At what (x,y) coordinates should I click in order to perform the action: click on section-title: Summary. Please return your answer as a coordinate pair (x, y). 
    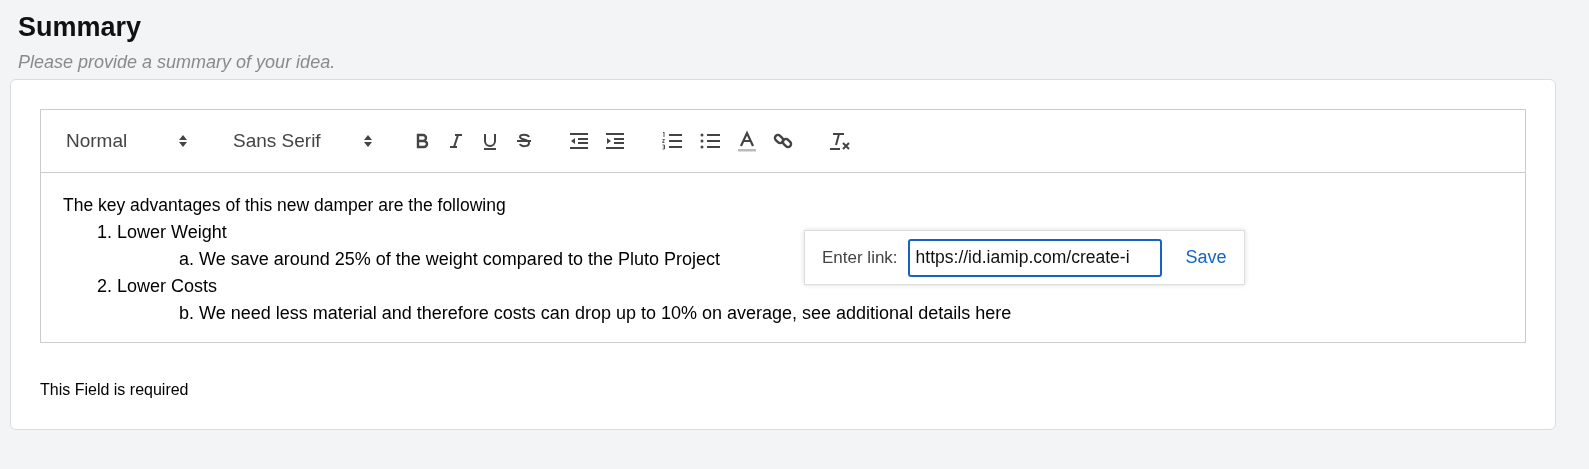
    Looking at the image, I should click on (80, 27).